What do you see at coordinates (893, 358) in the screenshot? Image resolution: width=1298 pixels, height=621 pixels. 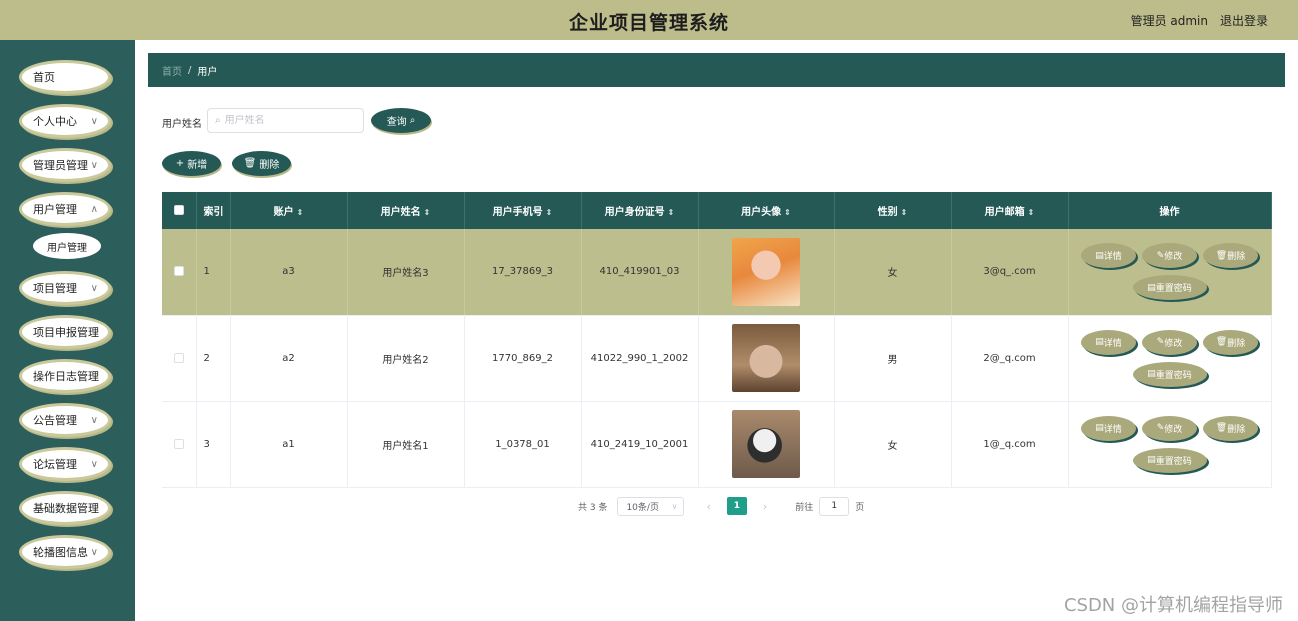 I see `cell-gender: 男` at bounding box center [893, 358].